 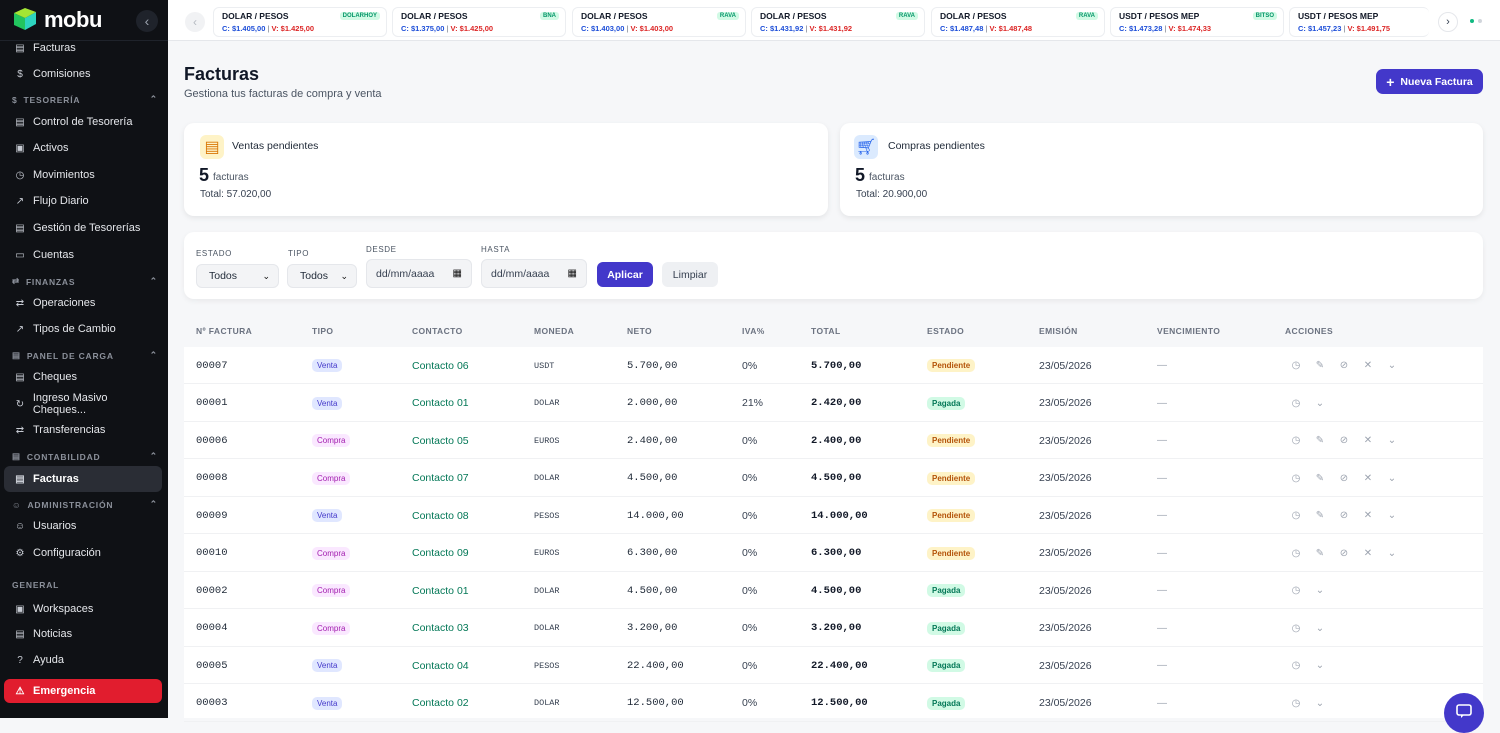 I want to click on section-contabilidad: ▤ CONTABILIDAD ⌃, so click(x=85, y=456).